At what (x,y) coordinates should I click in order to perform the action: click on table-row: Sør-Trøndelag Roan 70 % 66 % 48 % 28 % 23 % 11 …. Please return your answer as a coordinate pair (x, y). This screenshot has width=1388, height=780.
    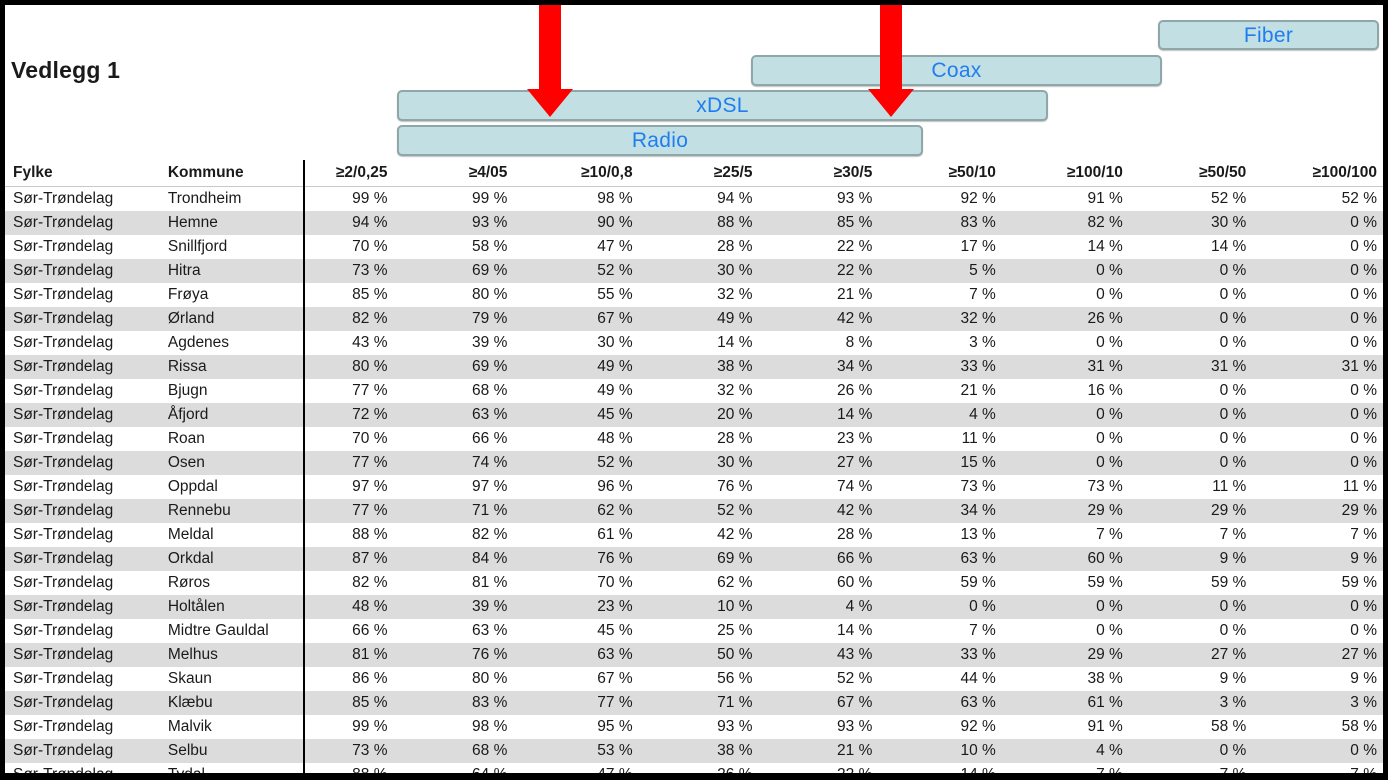
    Looking at the image, I should click on (694, 439).